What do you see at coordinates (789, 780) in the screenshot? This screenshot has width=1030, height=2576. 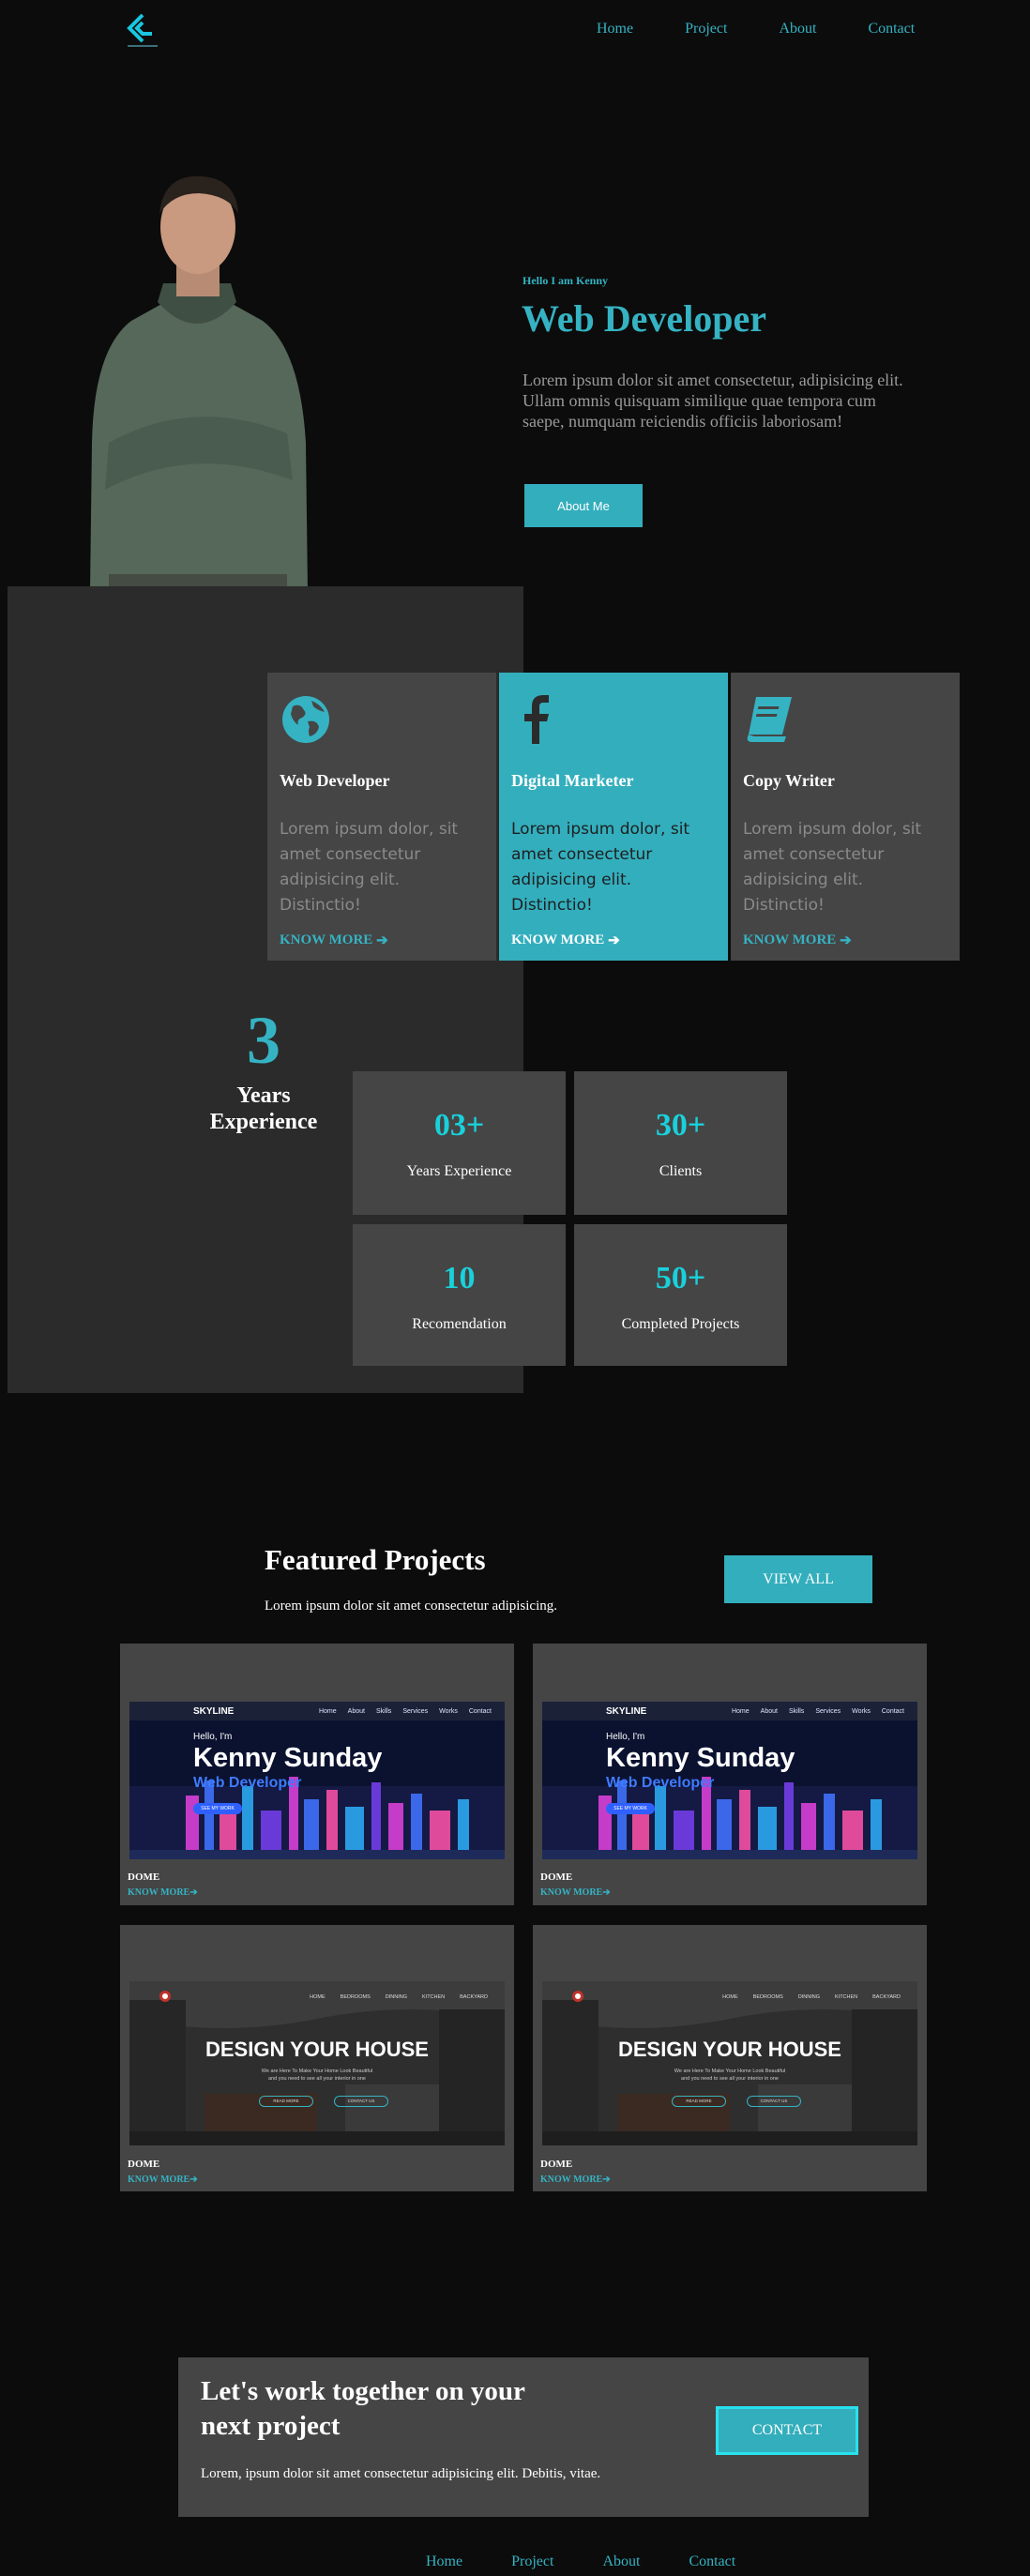 I see `service-title: Copy Writer` at bounding box center [789, 780].